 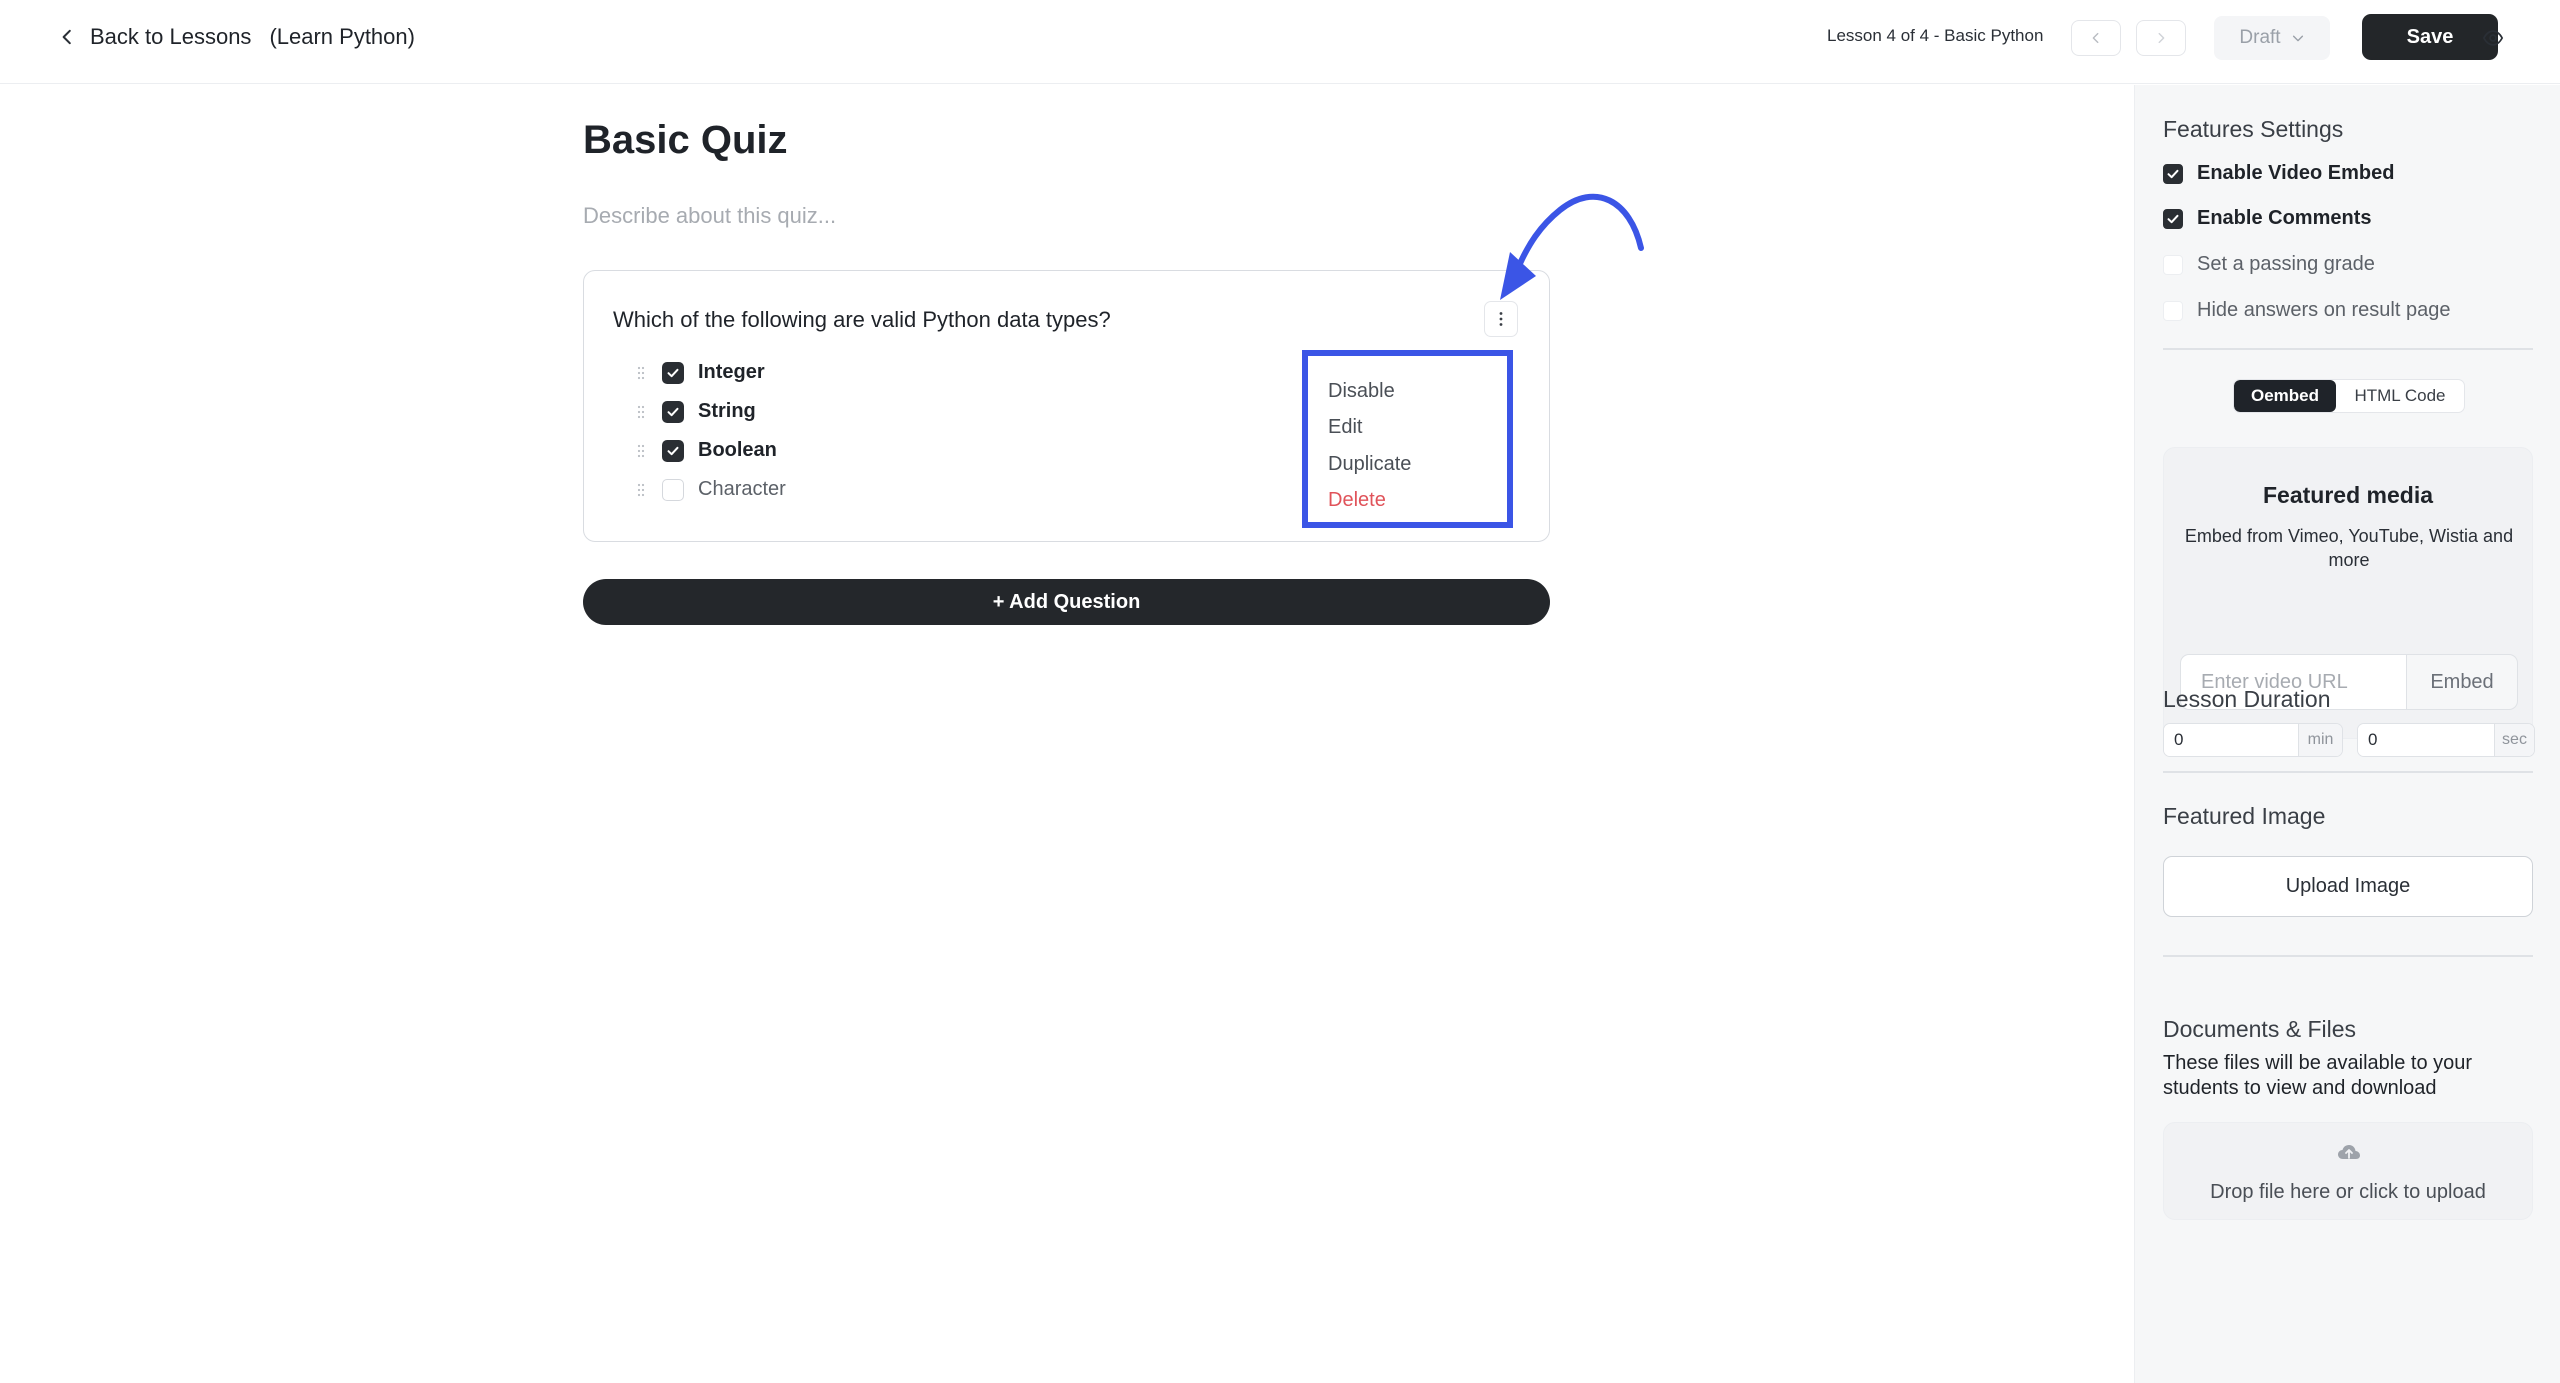 What do you see at coordinates (2426, 740) in the screenshot?
I see `seconds-input` at bounding box center [2426, 740].